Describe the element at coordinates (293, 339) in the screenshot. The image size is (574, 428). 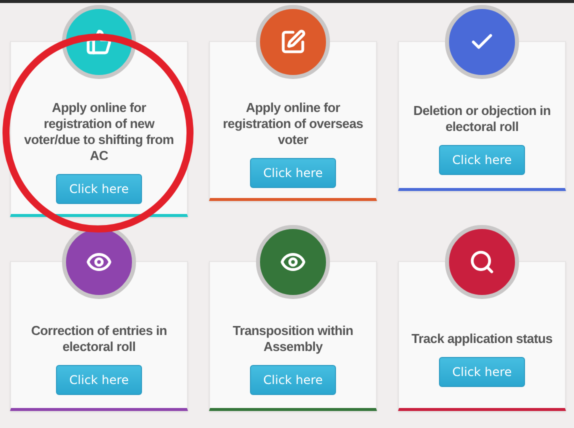
I see `card-title: Transposition within Assembly` at that location.